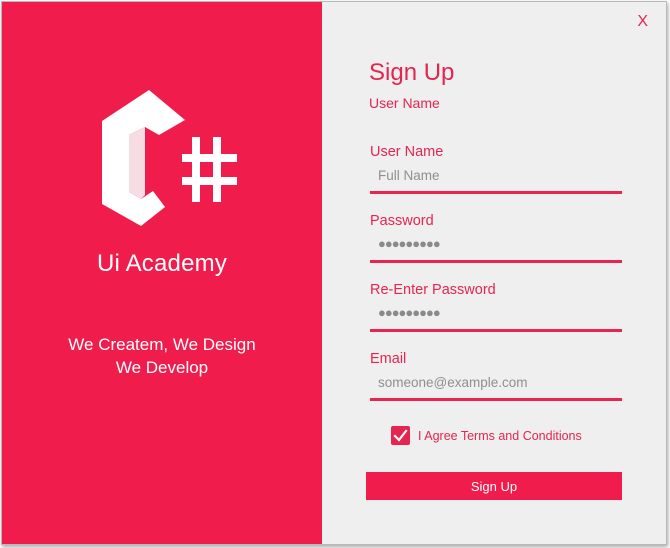 The height and width of the screenshot is (548, 670). What do you see at coordinates (496, 315) in the screenshot?
I see `reenter-password-field: ●●●●●●●●●` at bounding box center [496, 315].